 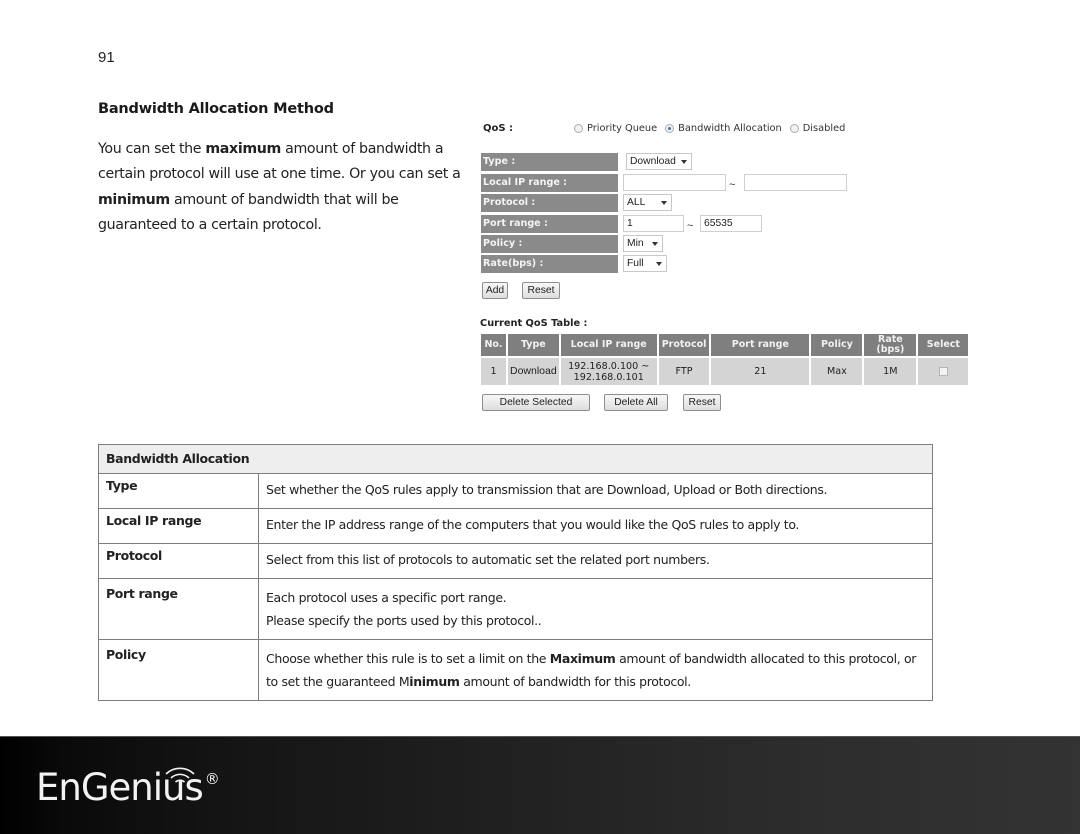 I want to click on local-ip-label: Local IP range :, so click(x=549, y=183).